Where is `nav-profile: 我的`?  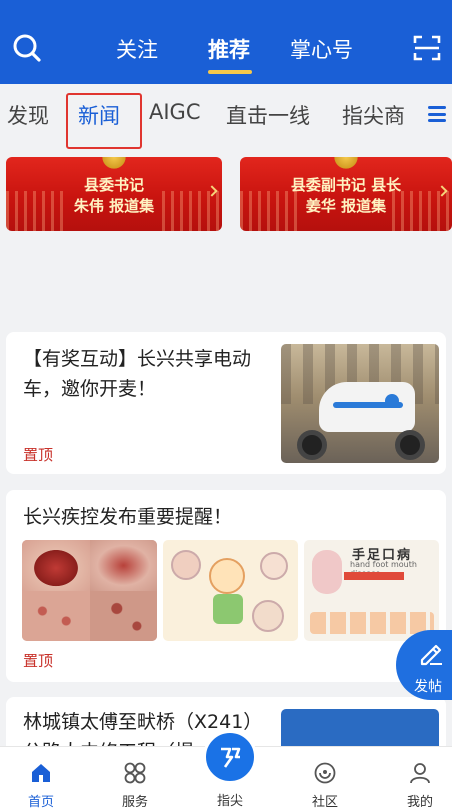 nav-profile: 我的 is located at coordinates (413, 777).